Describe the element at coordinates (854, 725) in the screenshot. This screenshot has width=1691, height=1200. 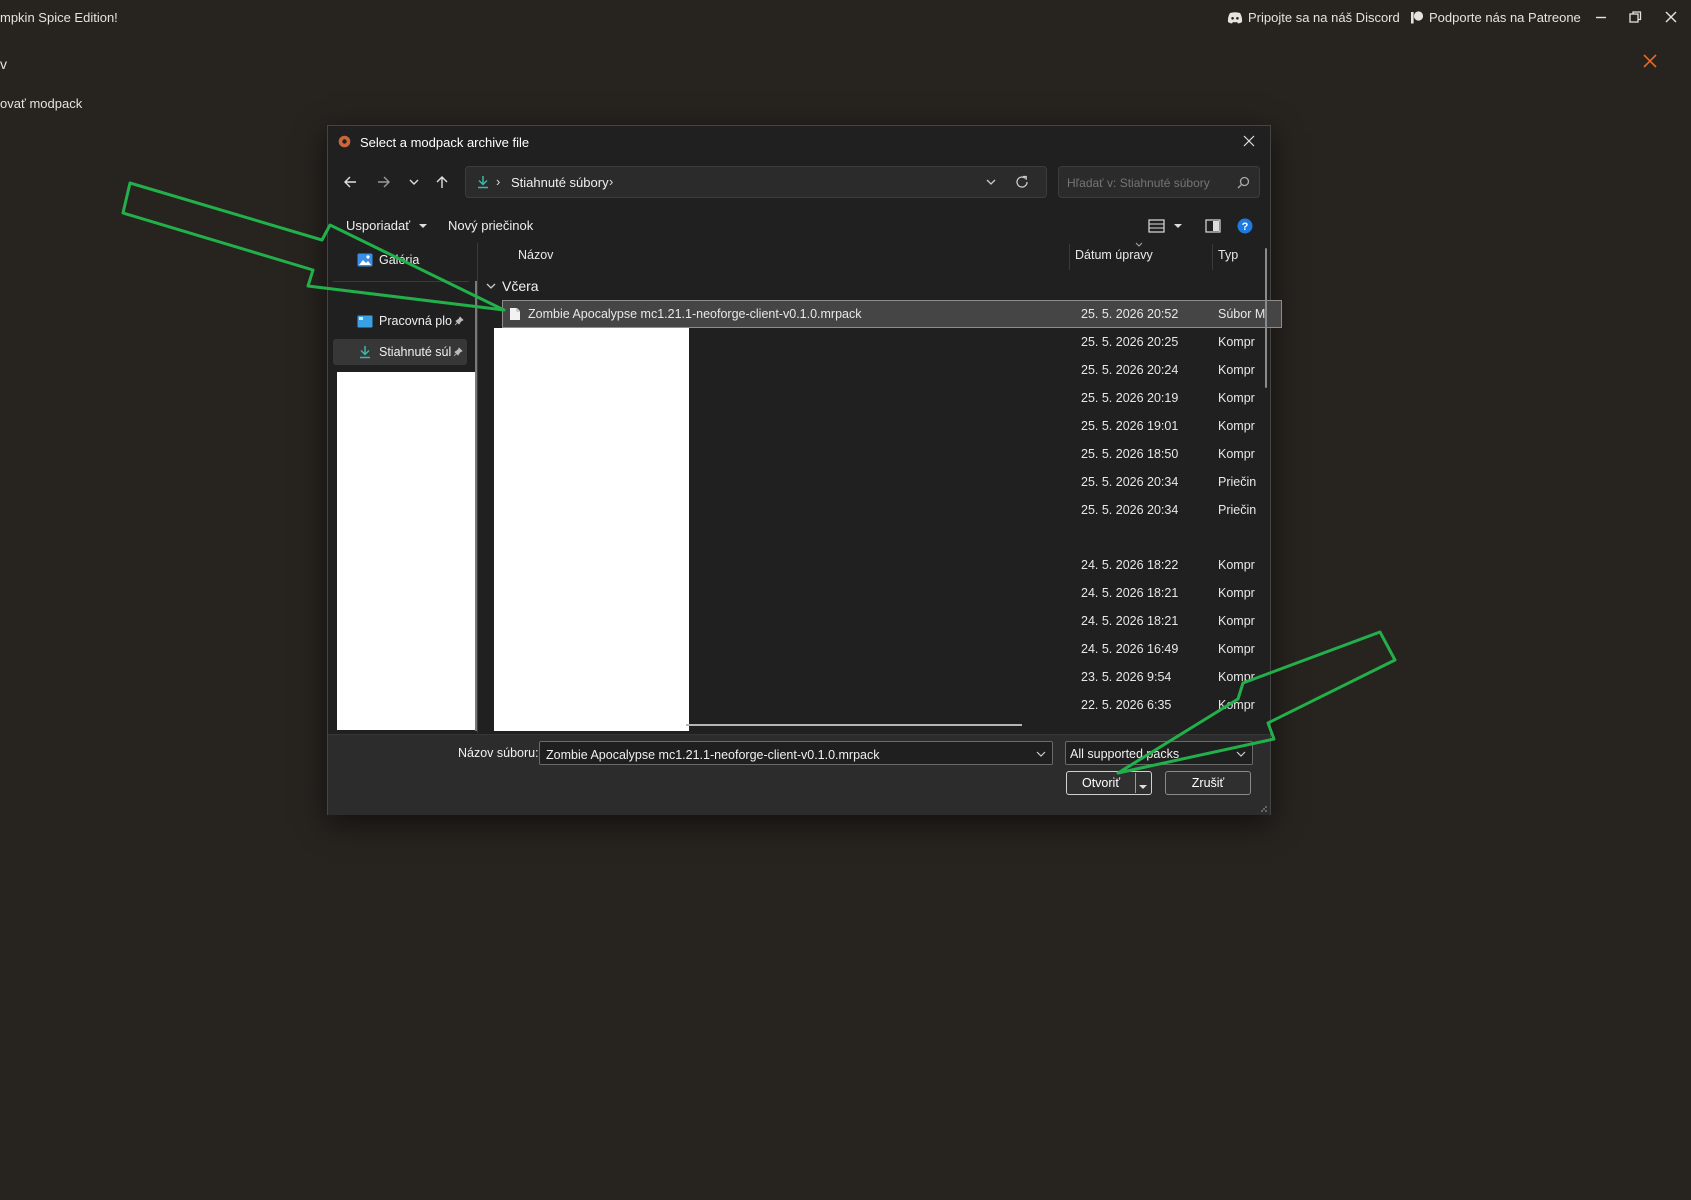
I see `horizontal-scrollbar` at that location.